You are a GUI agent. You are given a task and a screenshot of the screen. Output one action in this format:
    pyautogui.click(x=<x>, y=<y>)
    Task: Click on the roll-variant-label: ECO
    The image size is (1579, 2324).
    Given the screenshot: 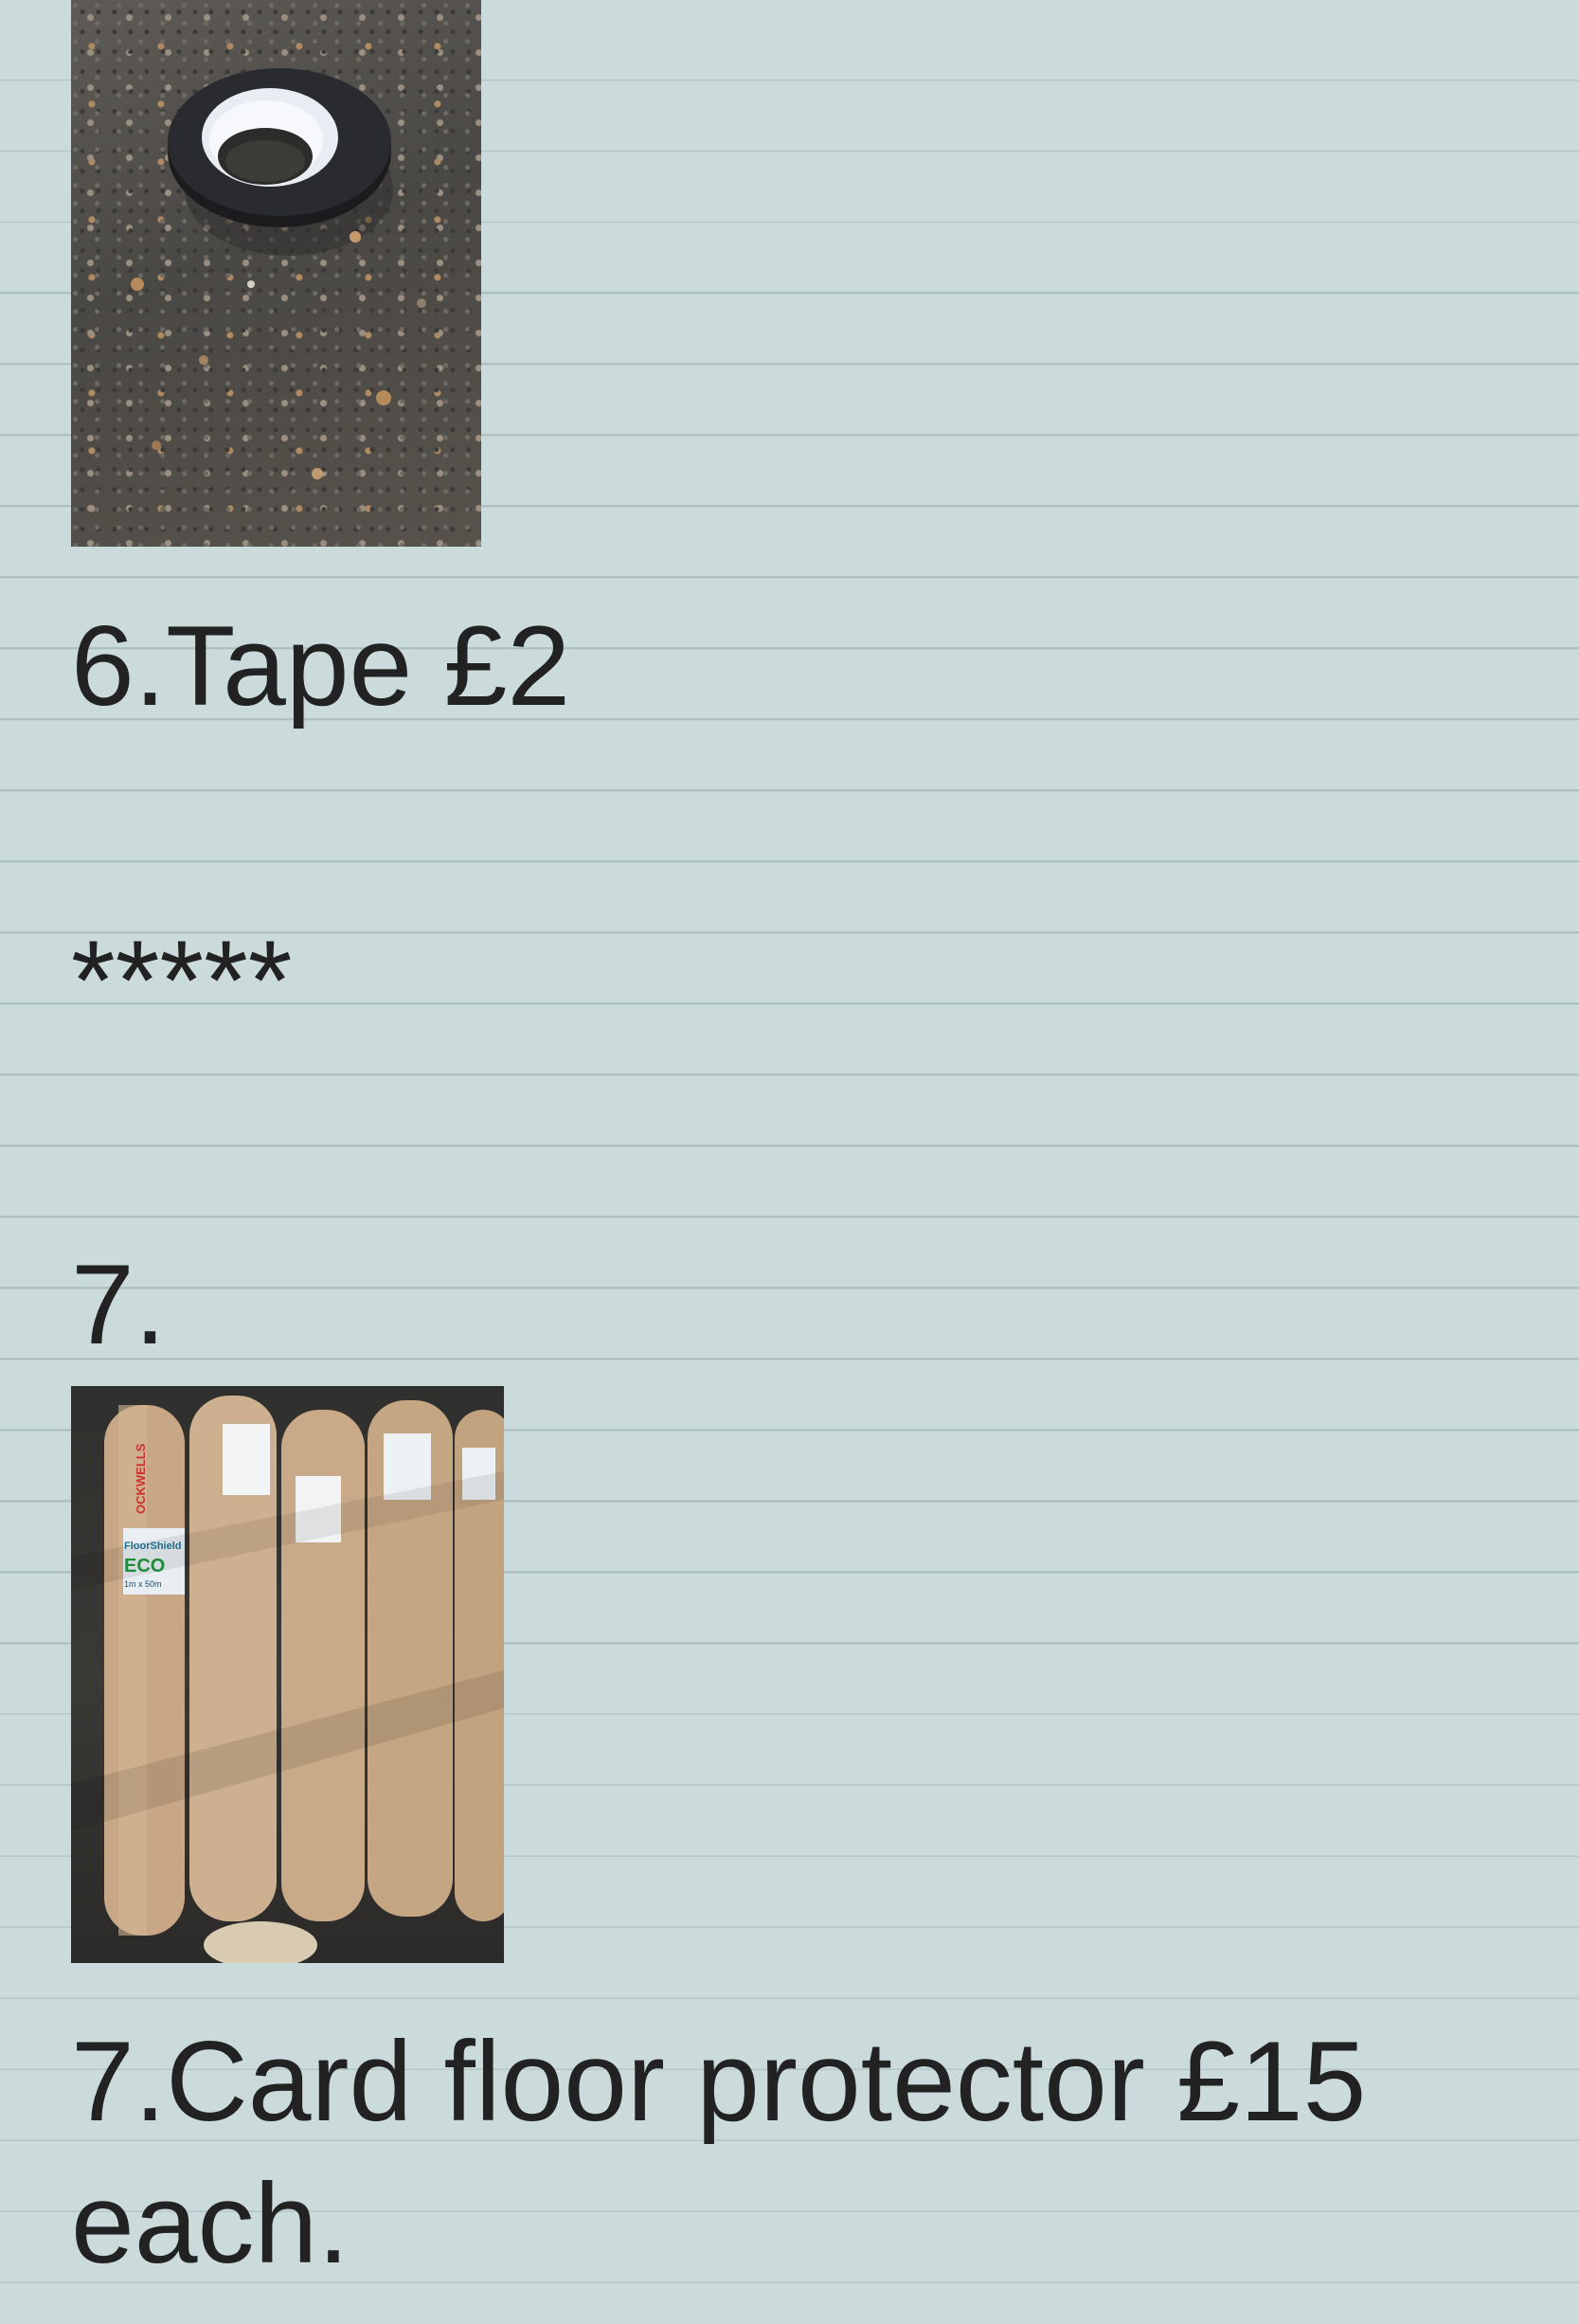 What is the action you would take?
    pyautogui.click(x=144, y=1566)
    